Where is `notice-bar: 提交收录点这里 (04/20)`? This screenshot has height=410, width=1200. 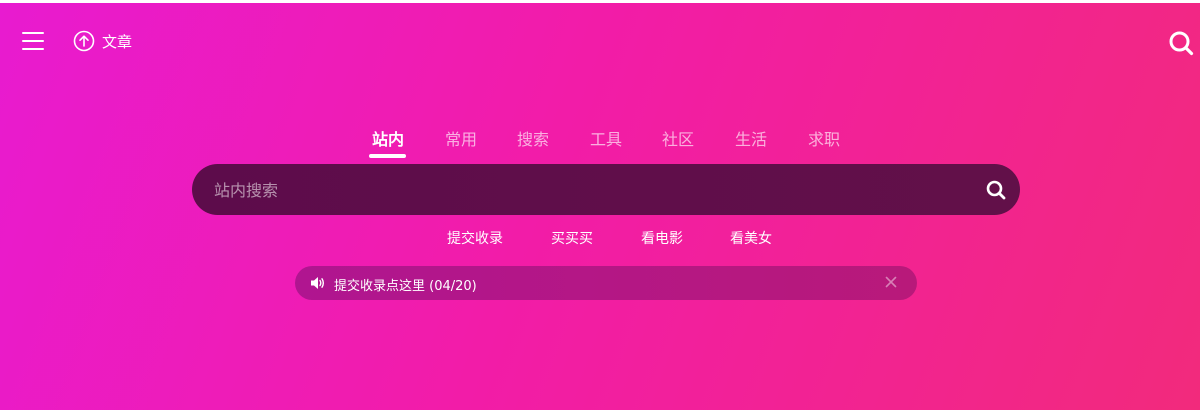 notice-bar: 提交收录点这里 (04/20) is located at coordinates (606, 283).